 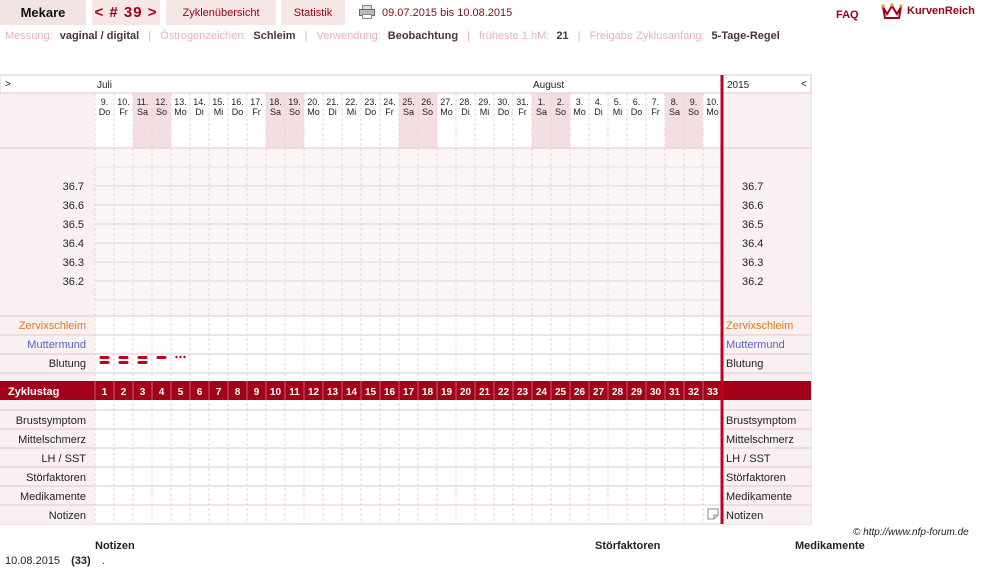 What do you see at coordinates (618, 102) in the screenshot?
I see `day-date-label: 5.` at bounding box center [618, 102].